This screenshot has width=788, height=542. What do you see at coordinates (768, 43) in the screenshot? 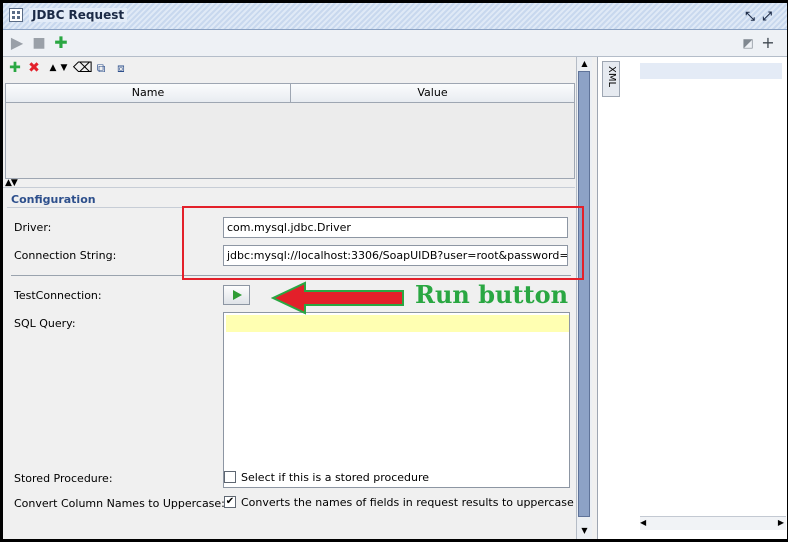
I see `plus-icon: +` at bounding box center [768, 43].